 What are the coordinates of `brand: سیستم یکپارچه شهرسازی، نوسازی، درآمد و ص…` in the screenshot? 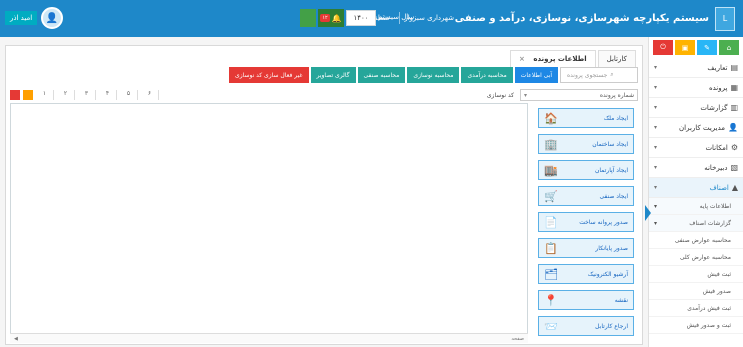 It's located at (593, 18).